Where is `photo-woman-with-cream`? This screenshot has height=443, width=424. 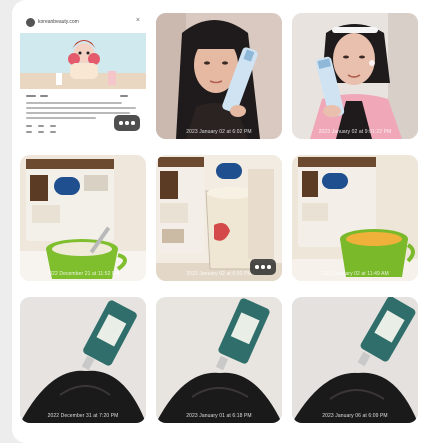
photo-woman-with-cream is located at coordinates (219, 76).